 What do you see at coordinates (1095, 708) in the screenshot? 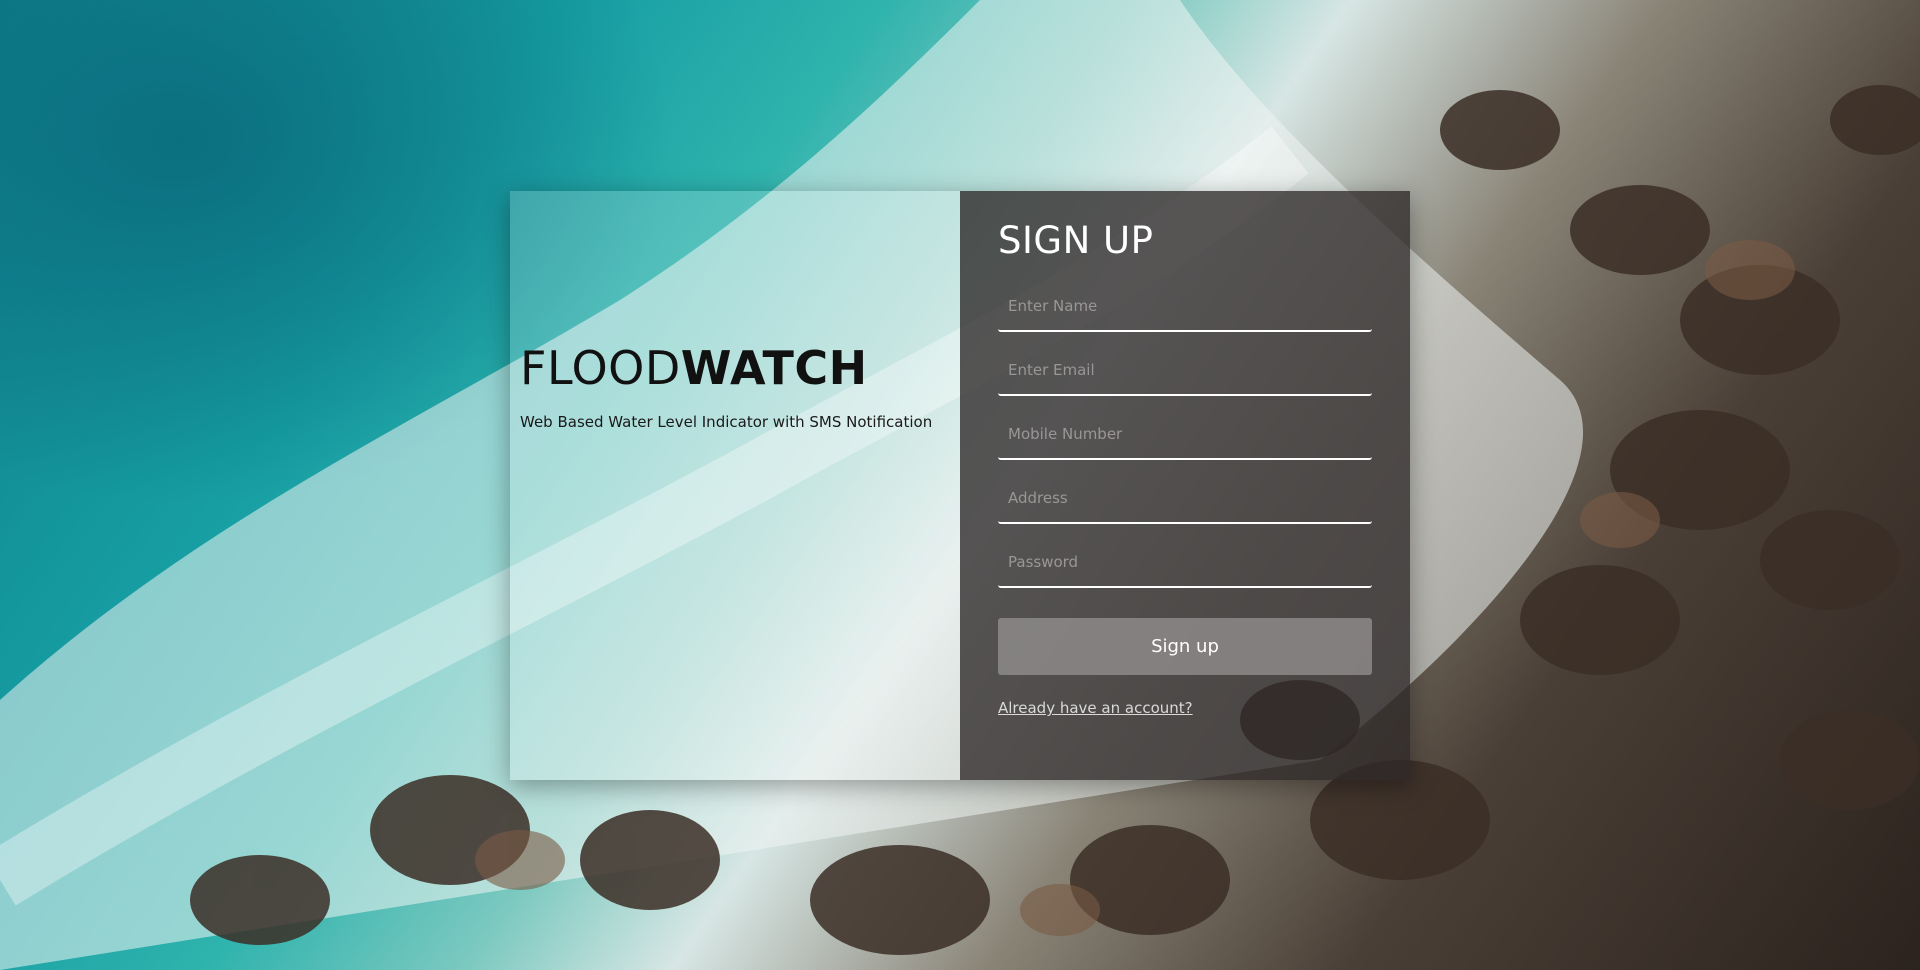
I see `login-link: Already have an account?` at bounding box center [1095, 708].